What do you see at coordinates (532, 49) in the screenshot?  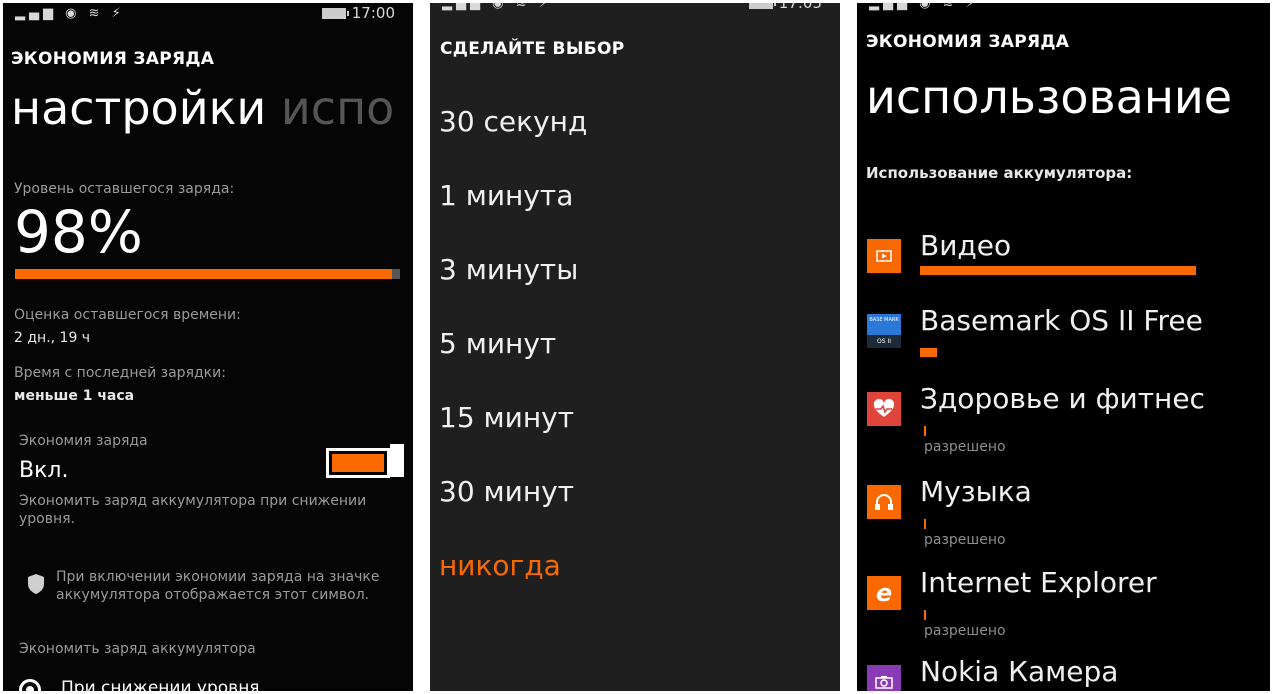 I see `picker-header: СДЕЛАЙТЕ ВЫБОР` at bounding box center [532, 49].